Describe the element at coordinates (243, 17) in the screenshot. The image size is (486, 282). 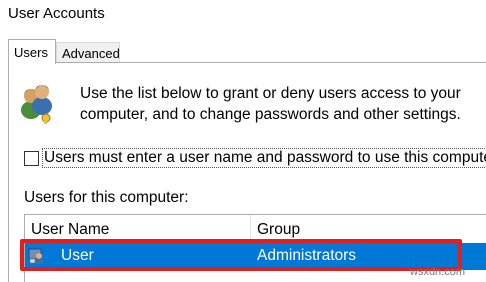
I see `title-bar: User Accounts` at that location.